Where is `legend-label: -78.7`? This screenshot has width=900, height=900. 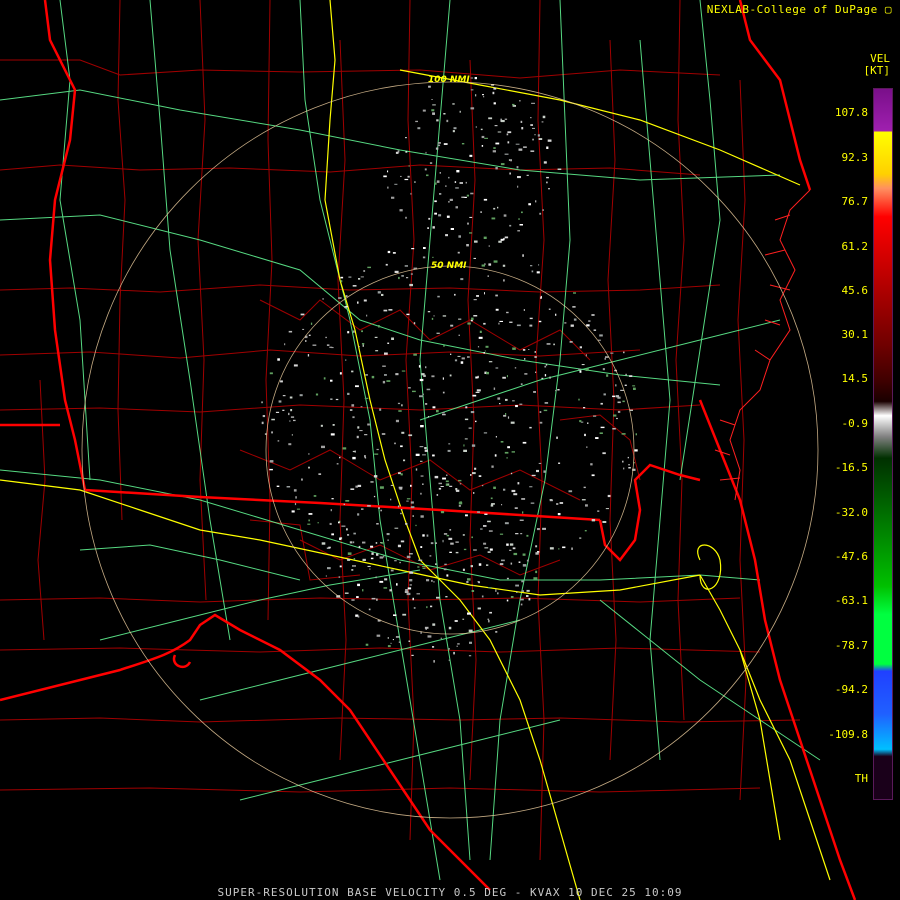 legend-label: -78.7 is located at coordinates (851, 645).